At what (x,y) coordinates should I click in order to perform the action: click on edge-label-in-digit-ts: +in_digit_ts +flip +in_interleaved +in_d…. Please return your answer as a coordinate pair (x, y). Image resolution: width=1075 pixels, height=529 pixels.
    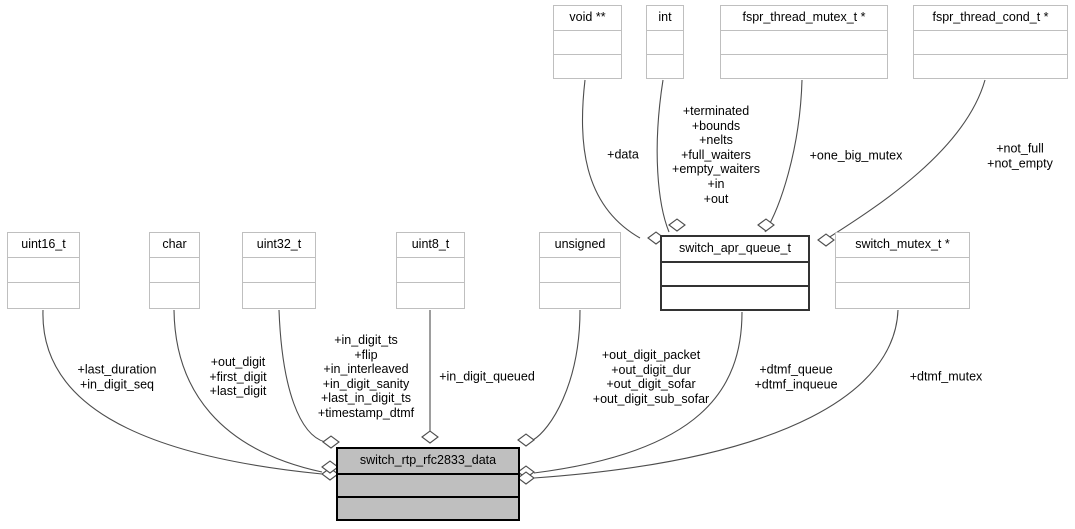
    Looking at the image, I should click on (366, 377).